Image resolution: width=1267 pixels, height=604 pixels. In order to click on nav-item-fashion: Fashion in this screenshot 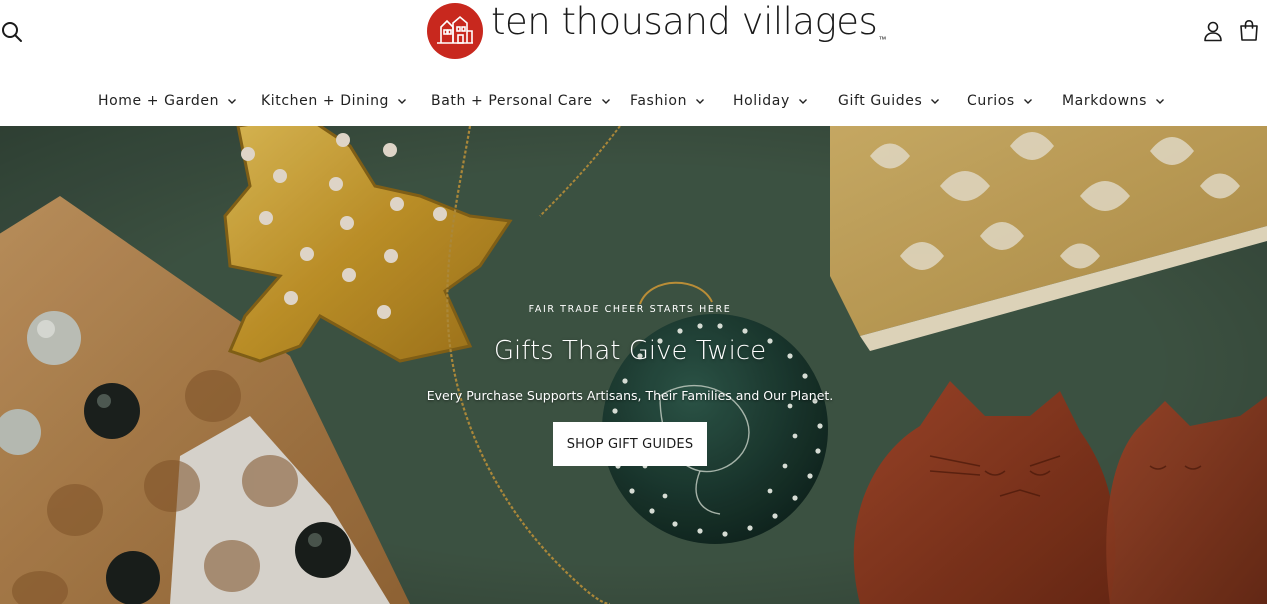, I will do `click(667, 101)`.